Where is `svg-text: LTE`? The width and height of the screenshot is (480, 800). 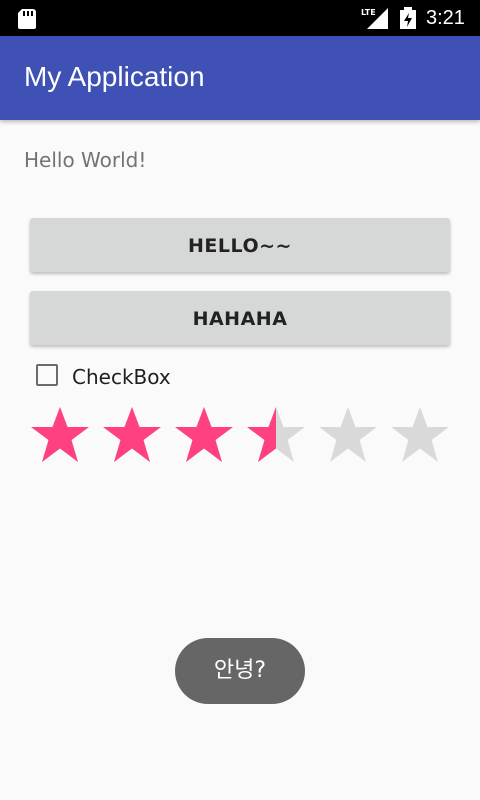 svg-text: LTE is located at coordinates (368, 12).